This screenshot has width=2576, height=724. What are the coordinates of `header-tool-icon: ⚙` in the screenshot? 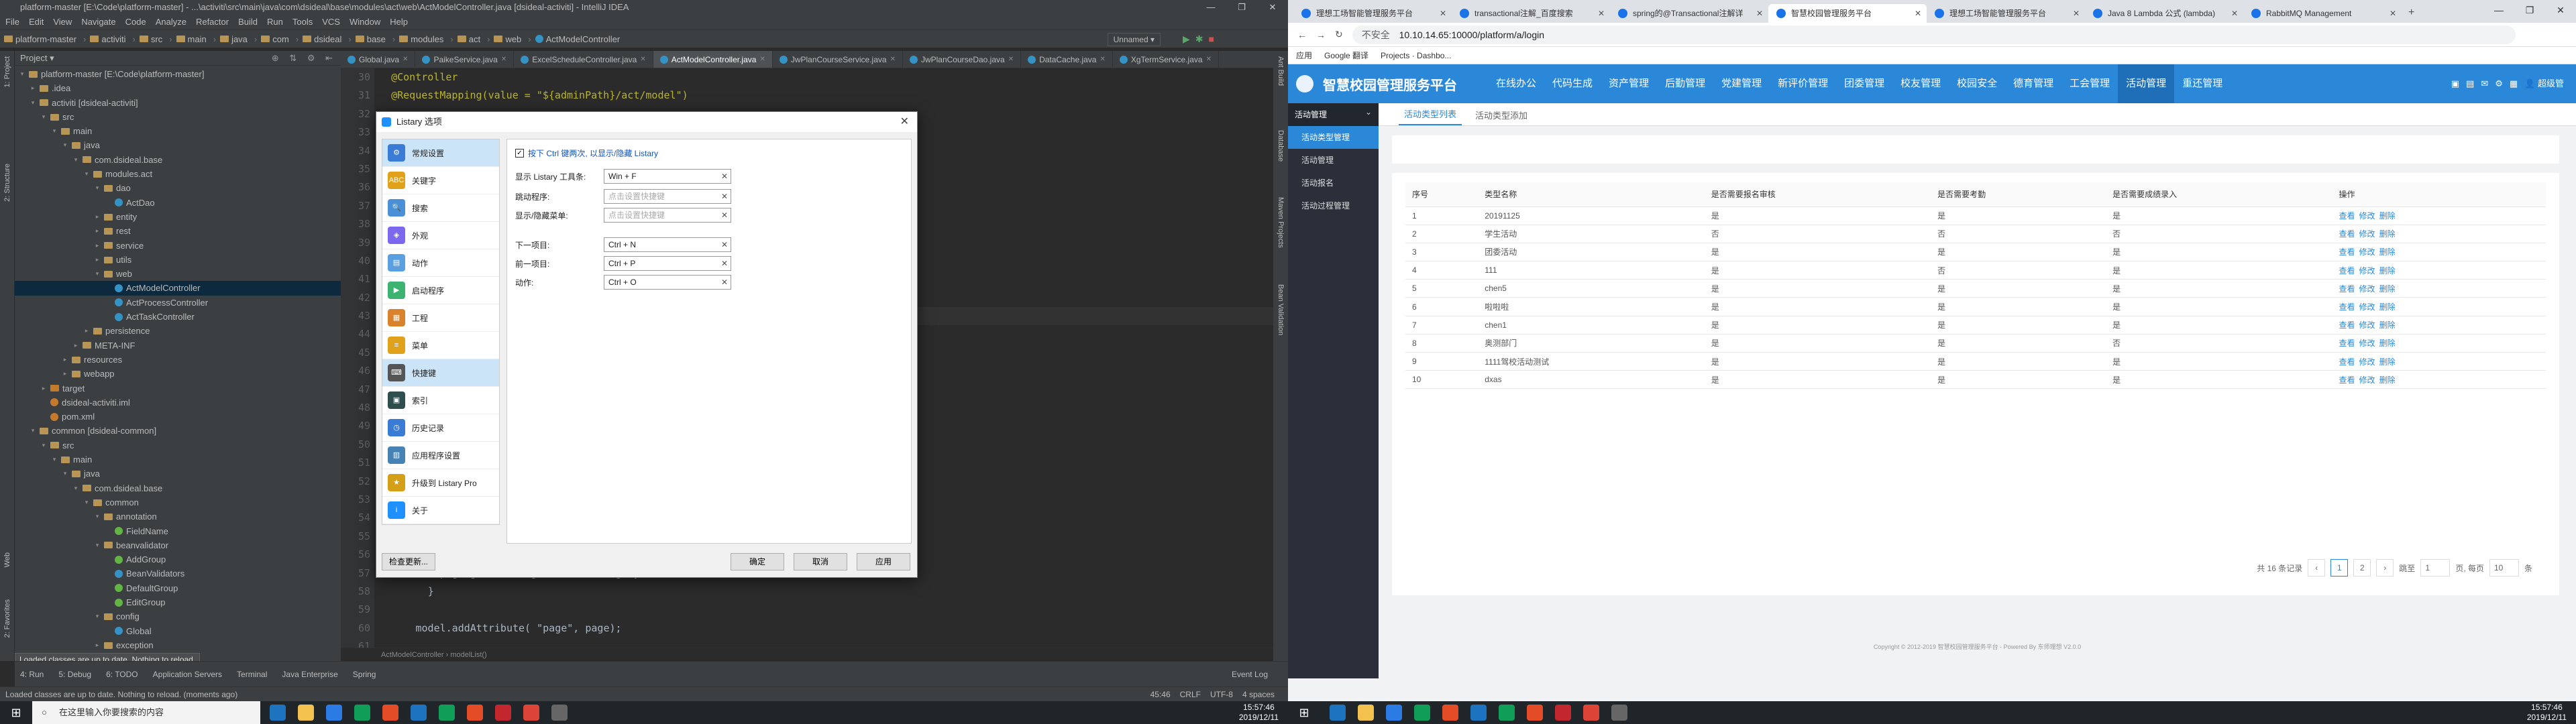 It's located at (2499, 83).